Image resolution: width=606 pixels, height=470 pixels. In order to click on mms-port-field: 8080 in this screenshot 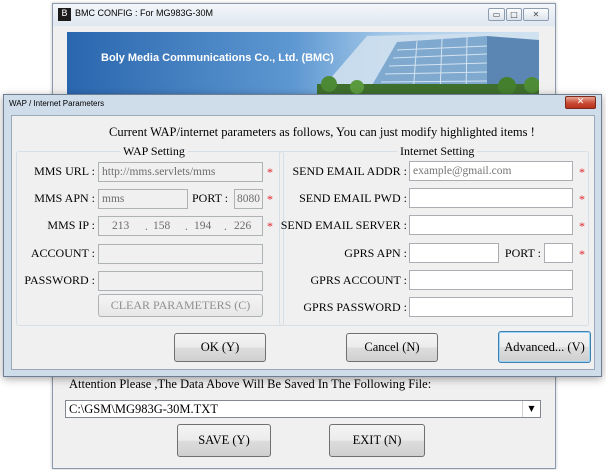, I will do `click(248, 199)`.